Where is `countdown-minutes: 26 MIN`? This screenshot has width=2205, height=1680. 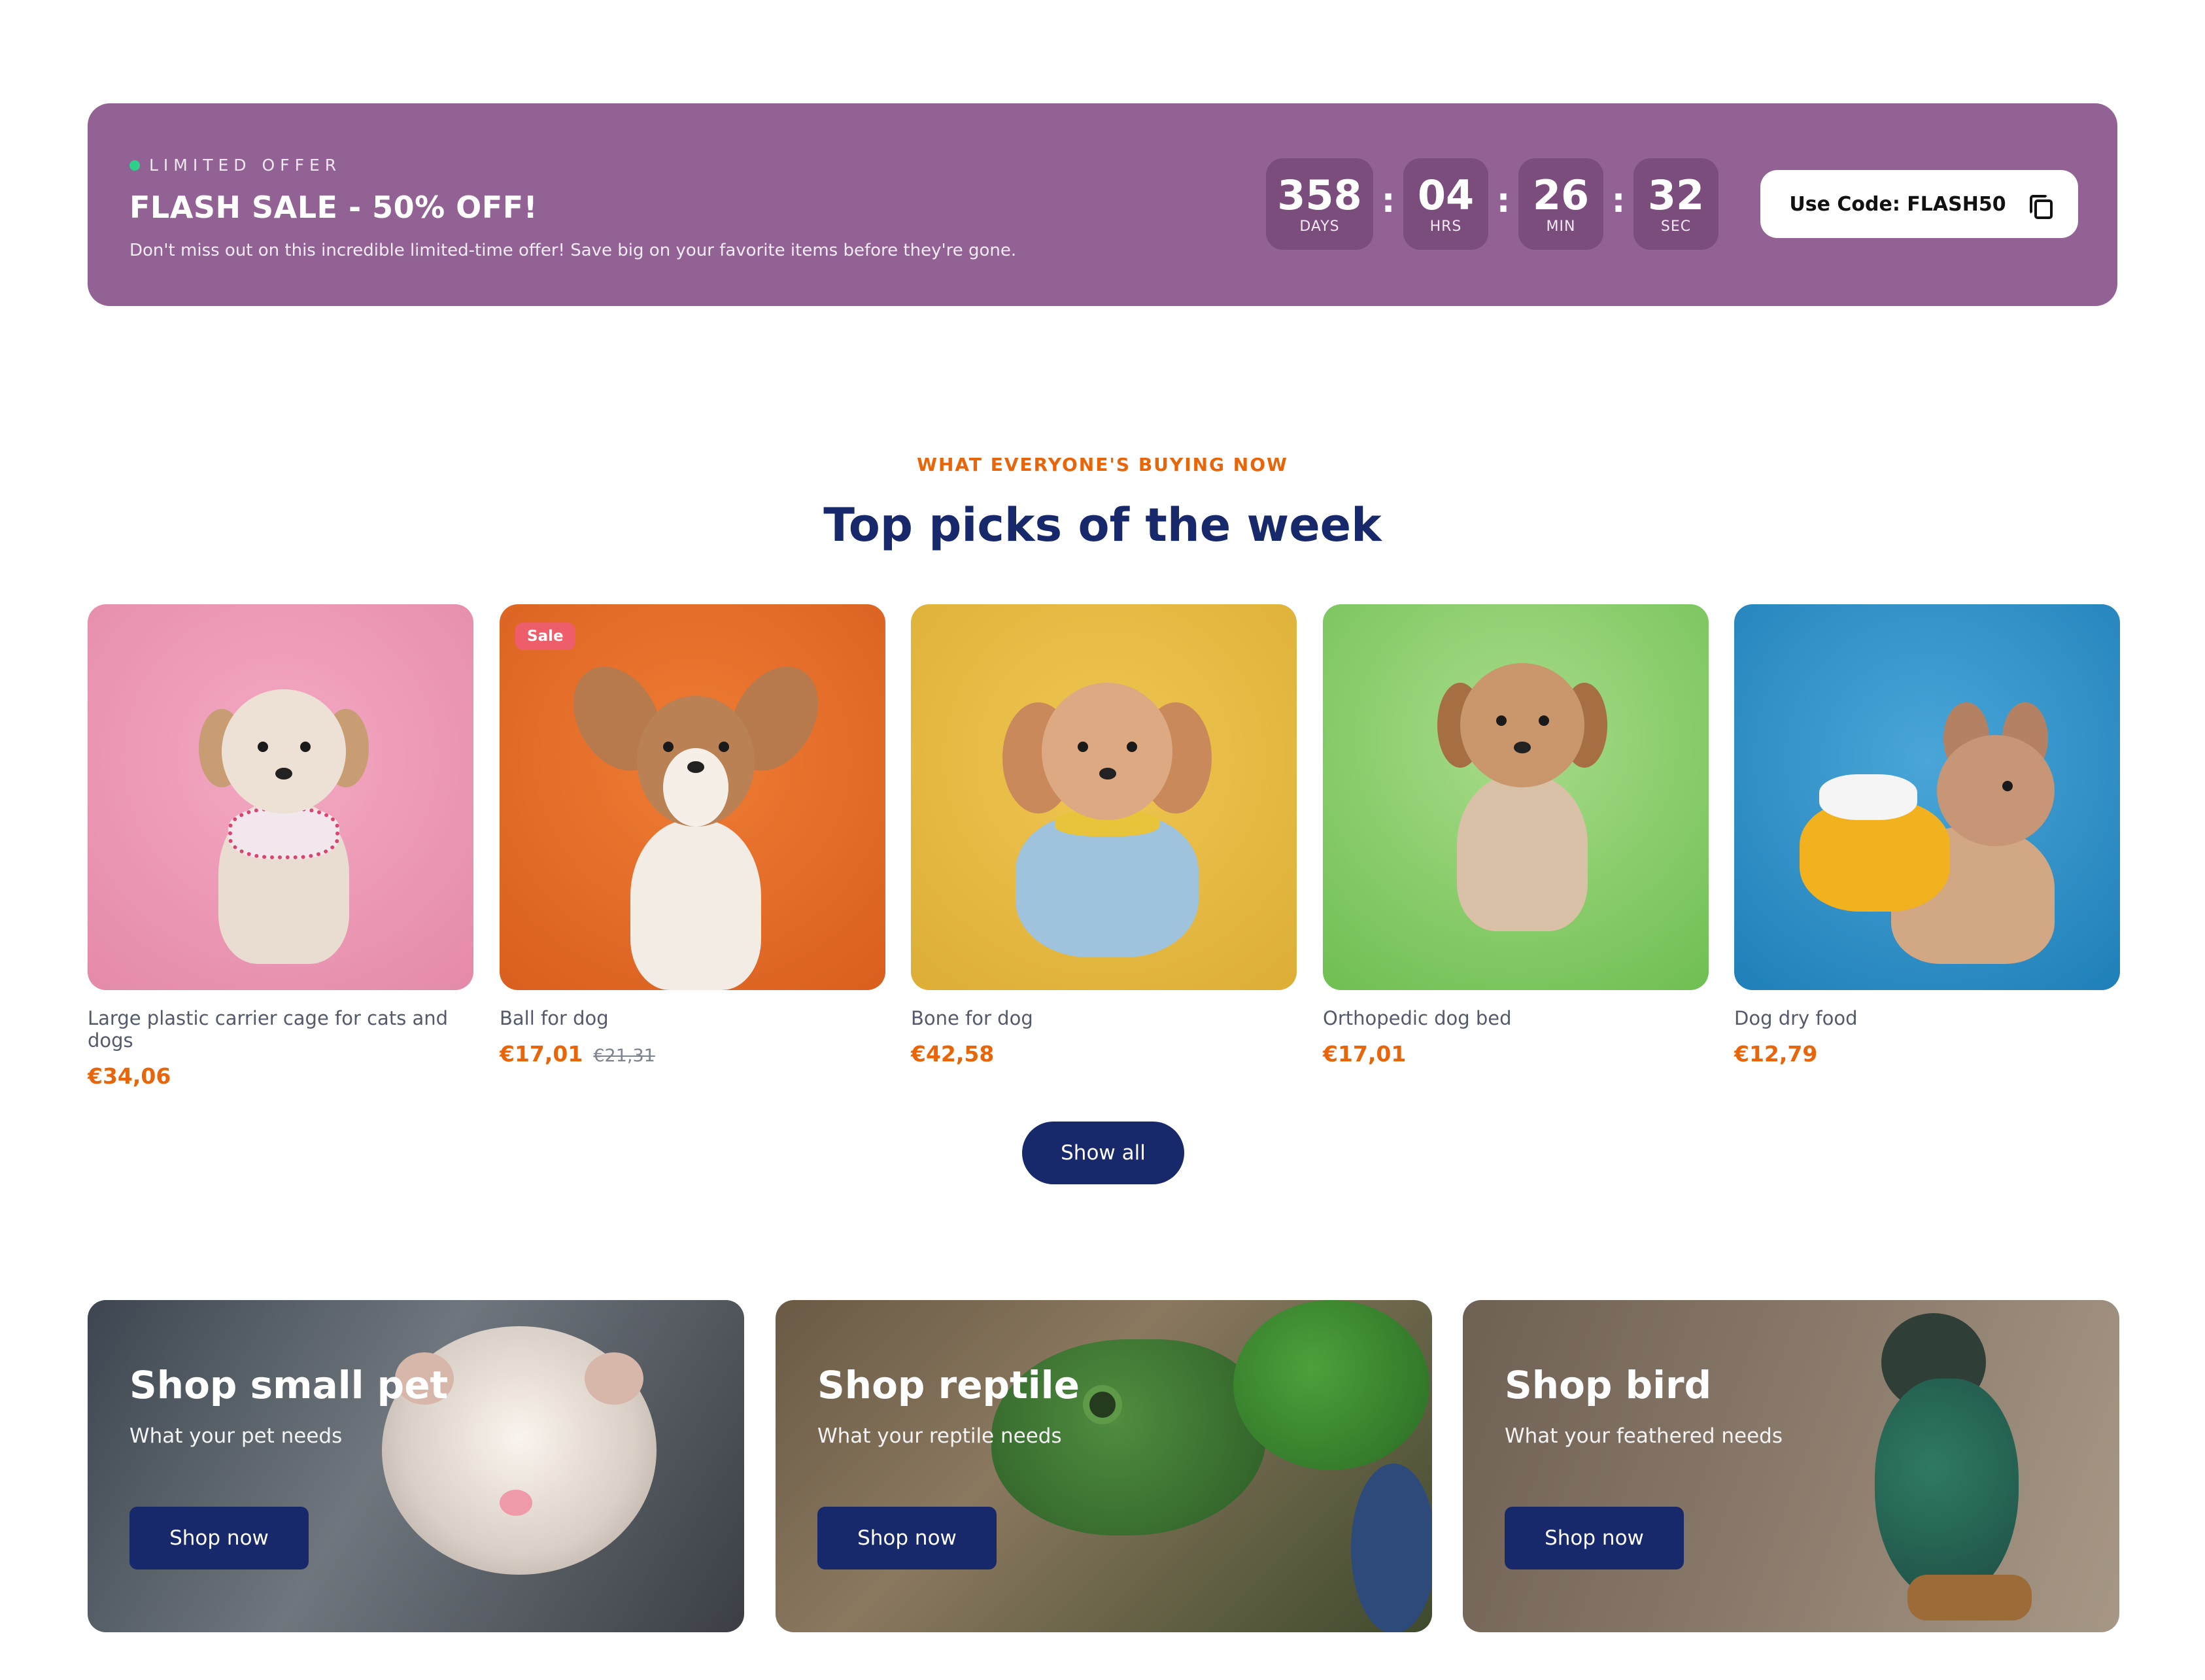
countdown-minutes: 26 MIN is located at coordinates (1560, 204).